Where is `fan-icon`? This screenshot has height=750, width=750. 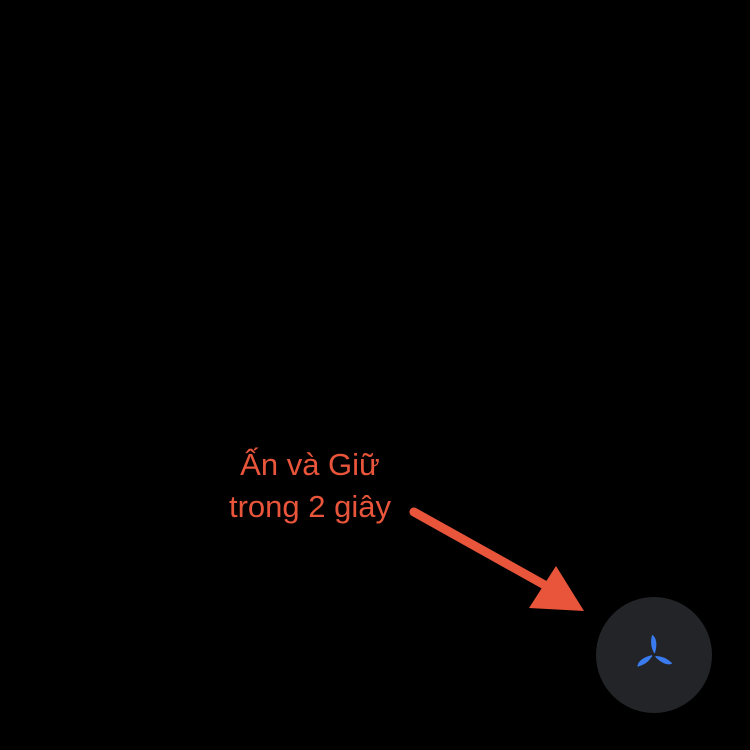 fan-icon is located at coordinates (655, 650).